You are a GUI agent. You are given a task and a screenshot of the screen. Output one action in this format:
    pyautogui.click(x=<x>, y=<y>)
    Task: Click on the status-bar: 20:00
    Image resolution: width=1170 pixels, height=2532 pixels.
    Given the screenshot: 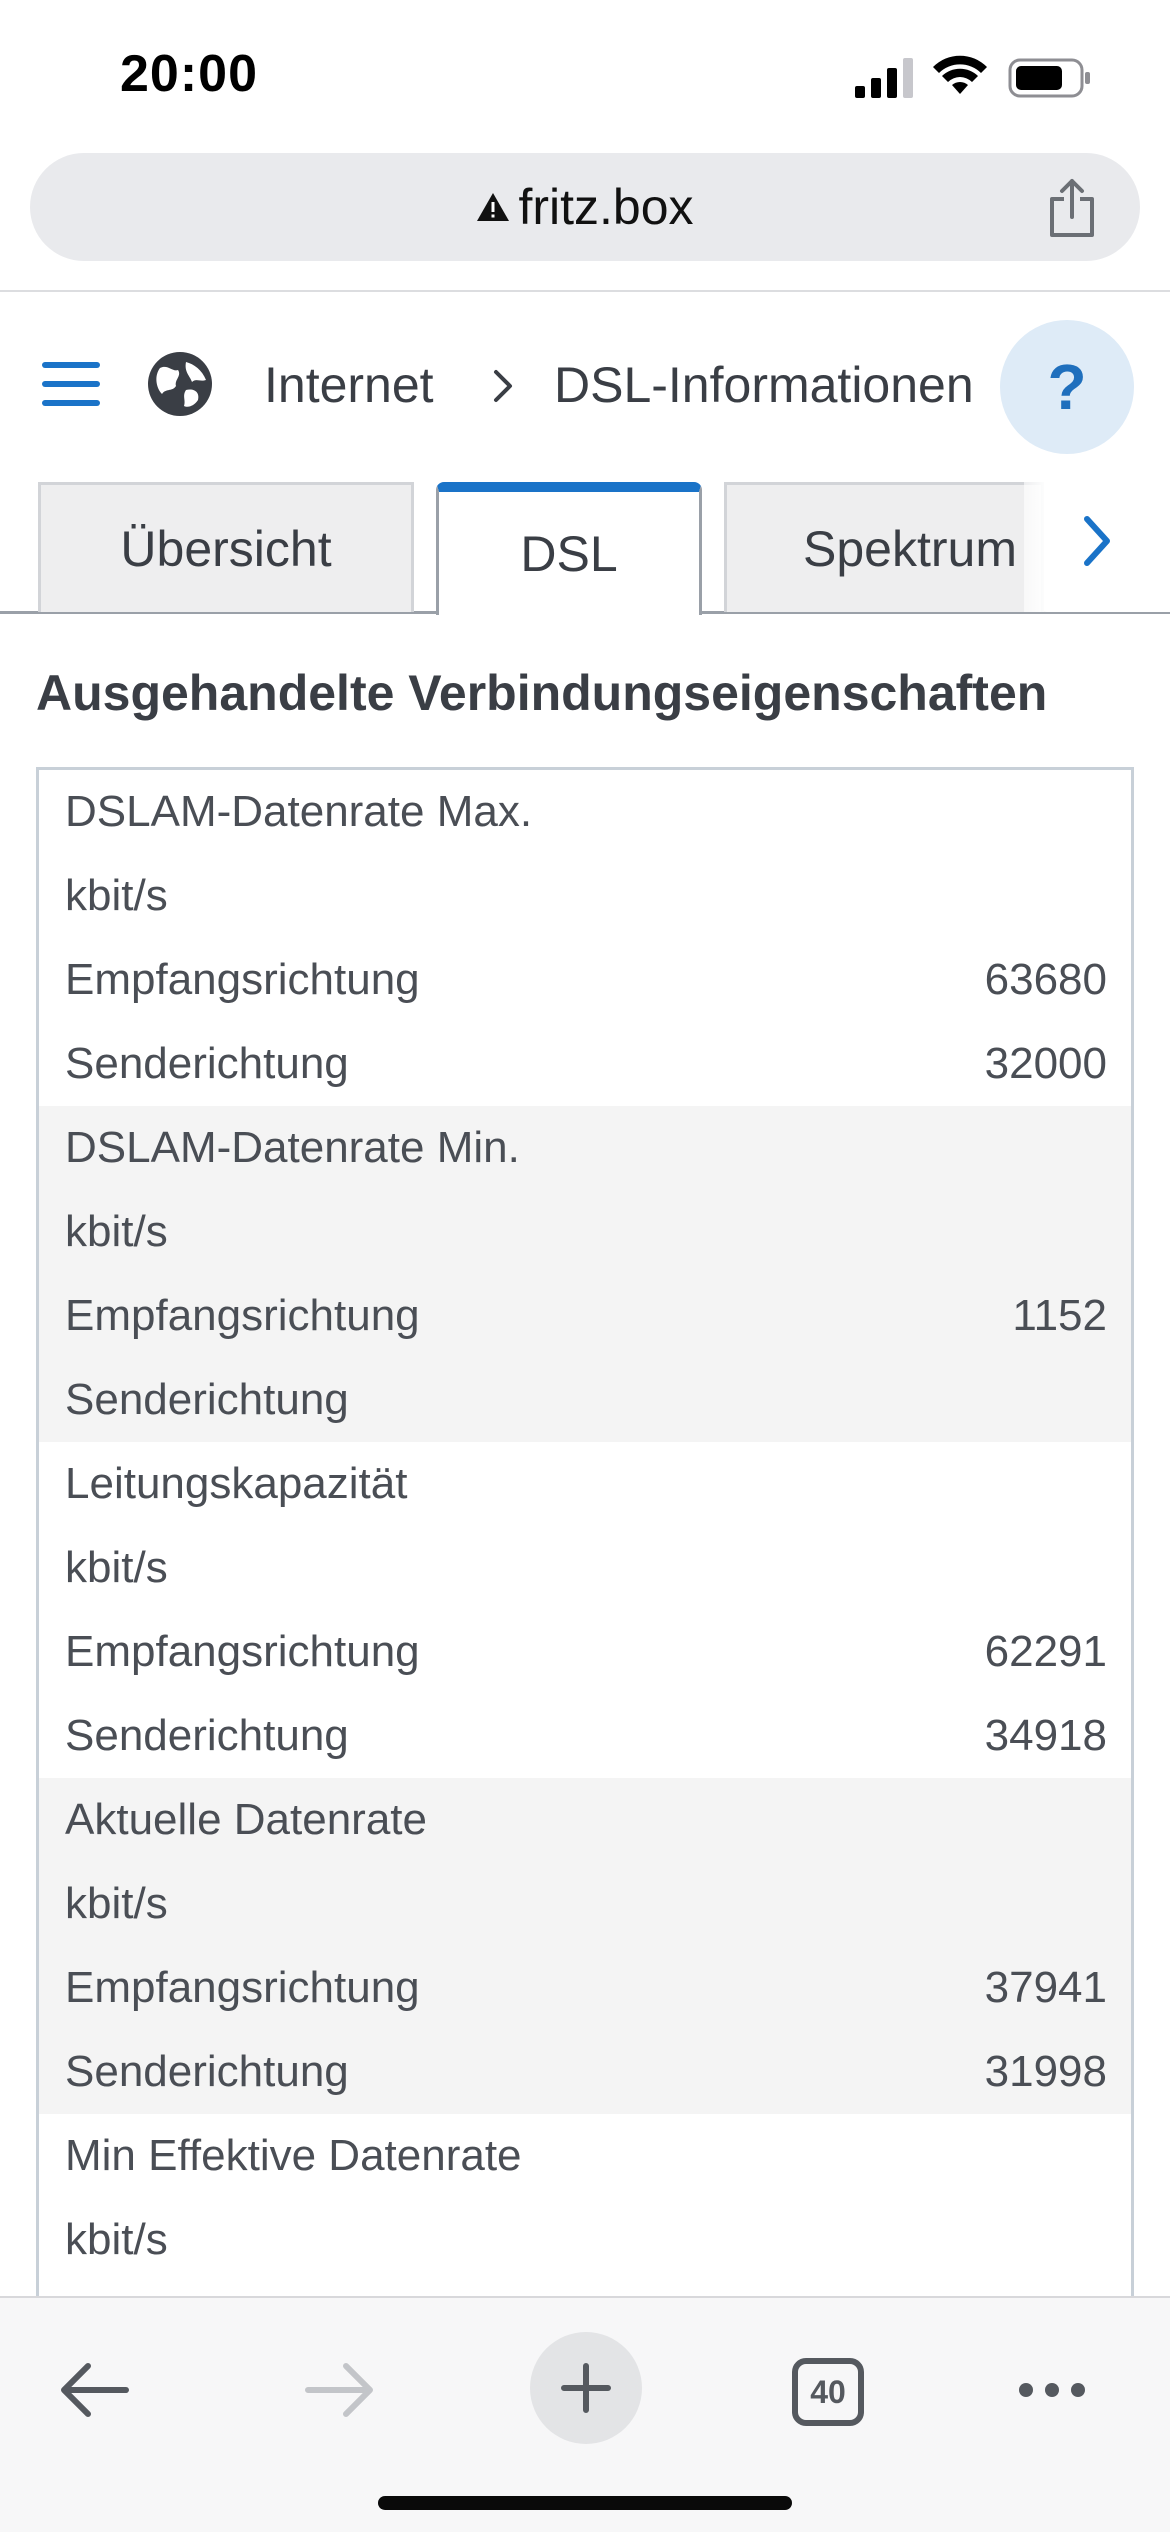 What is the action you would take?
    pyautogui.click(x=585, y=70)
    